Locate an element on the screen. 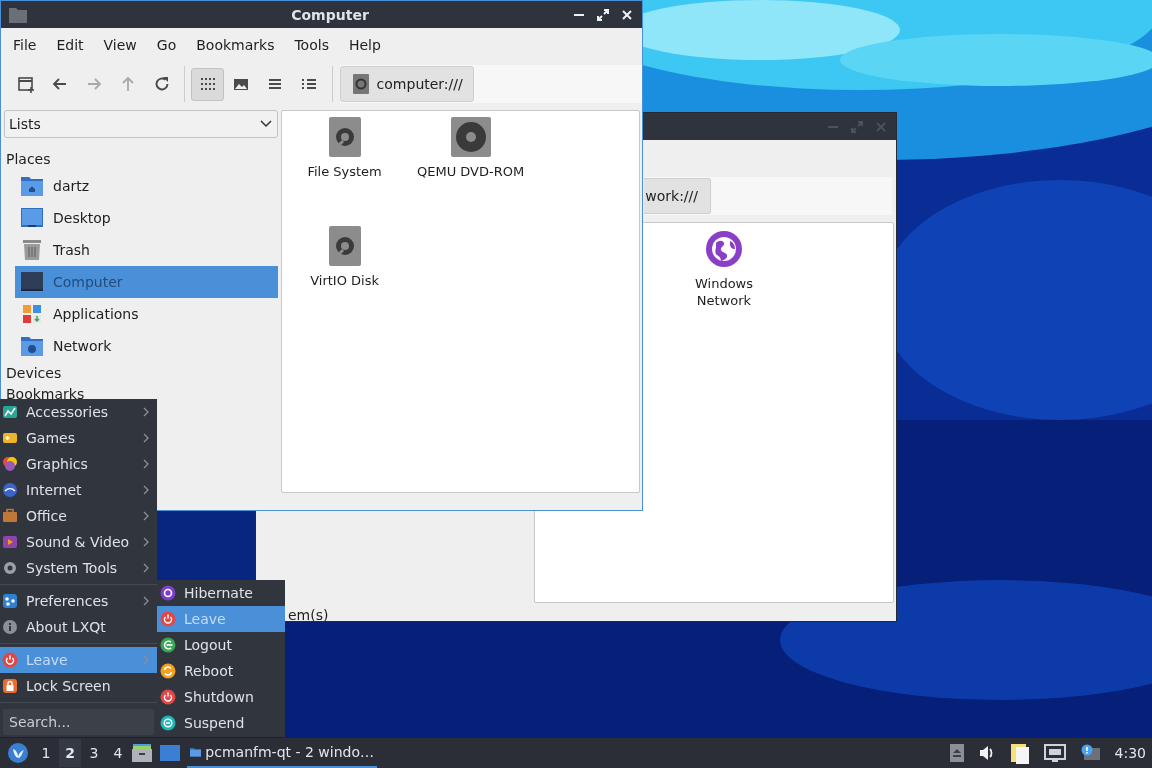  view-mode-button is located at coordinates (208, 84).